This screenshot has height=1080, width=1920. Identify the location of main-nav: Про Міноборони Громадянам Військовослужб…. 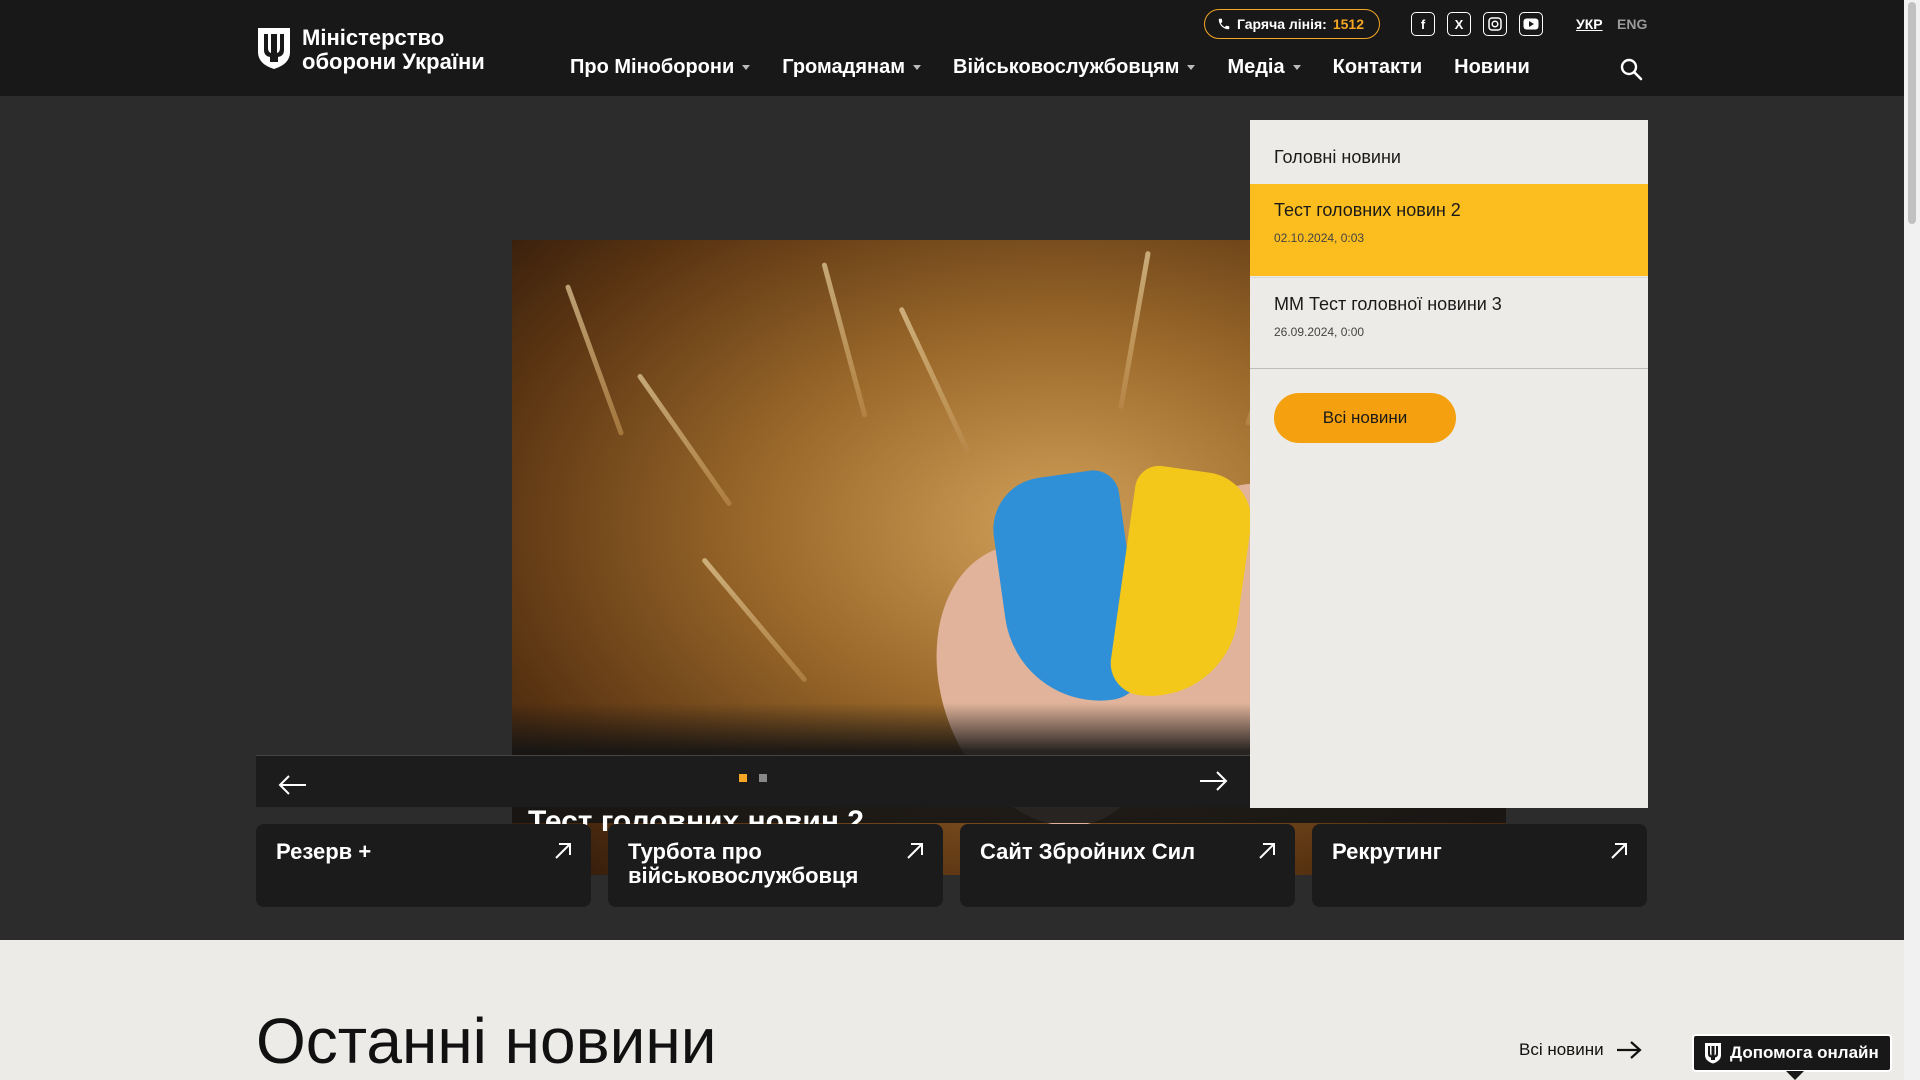
(1066, 67).